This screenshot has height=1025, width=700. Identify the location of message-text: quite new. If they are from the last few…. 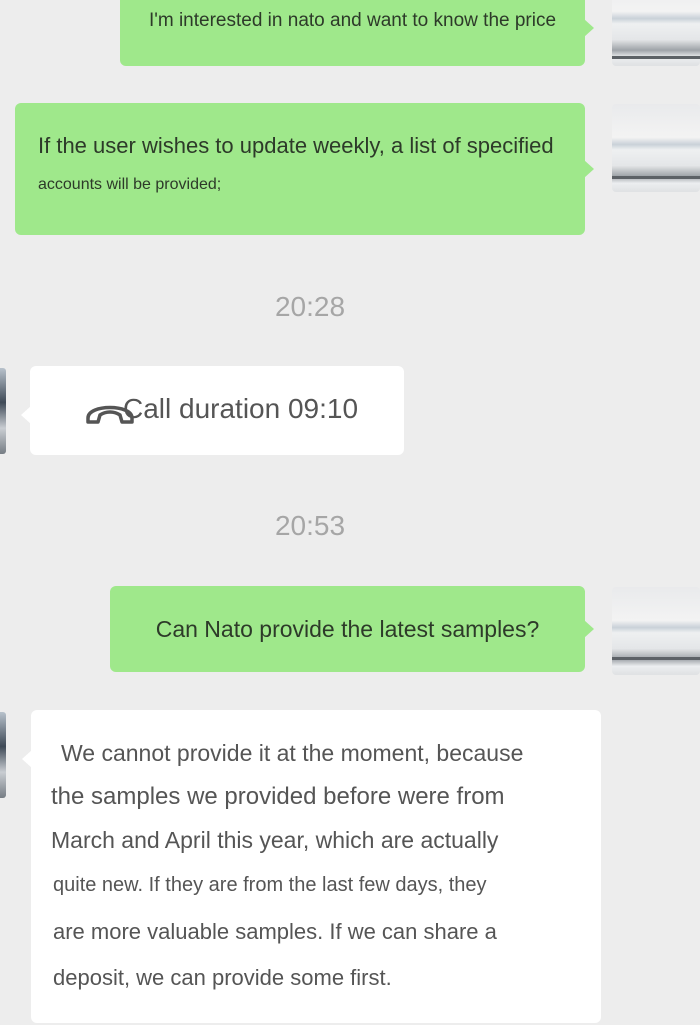
(270, 885).